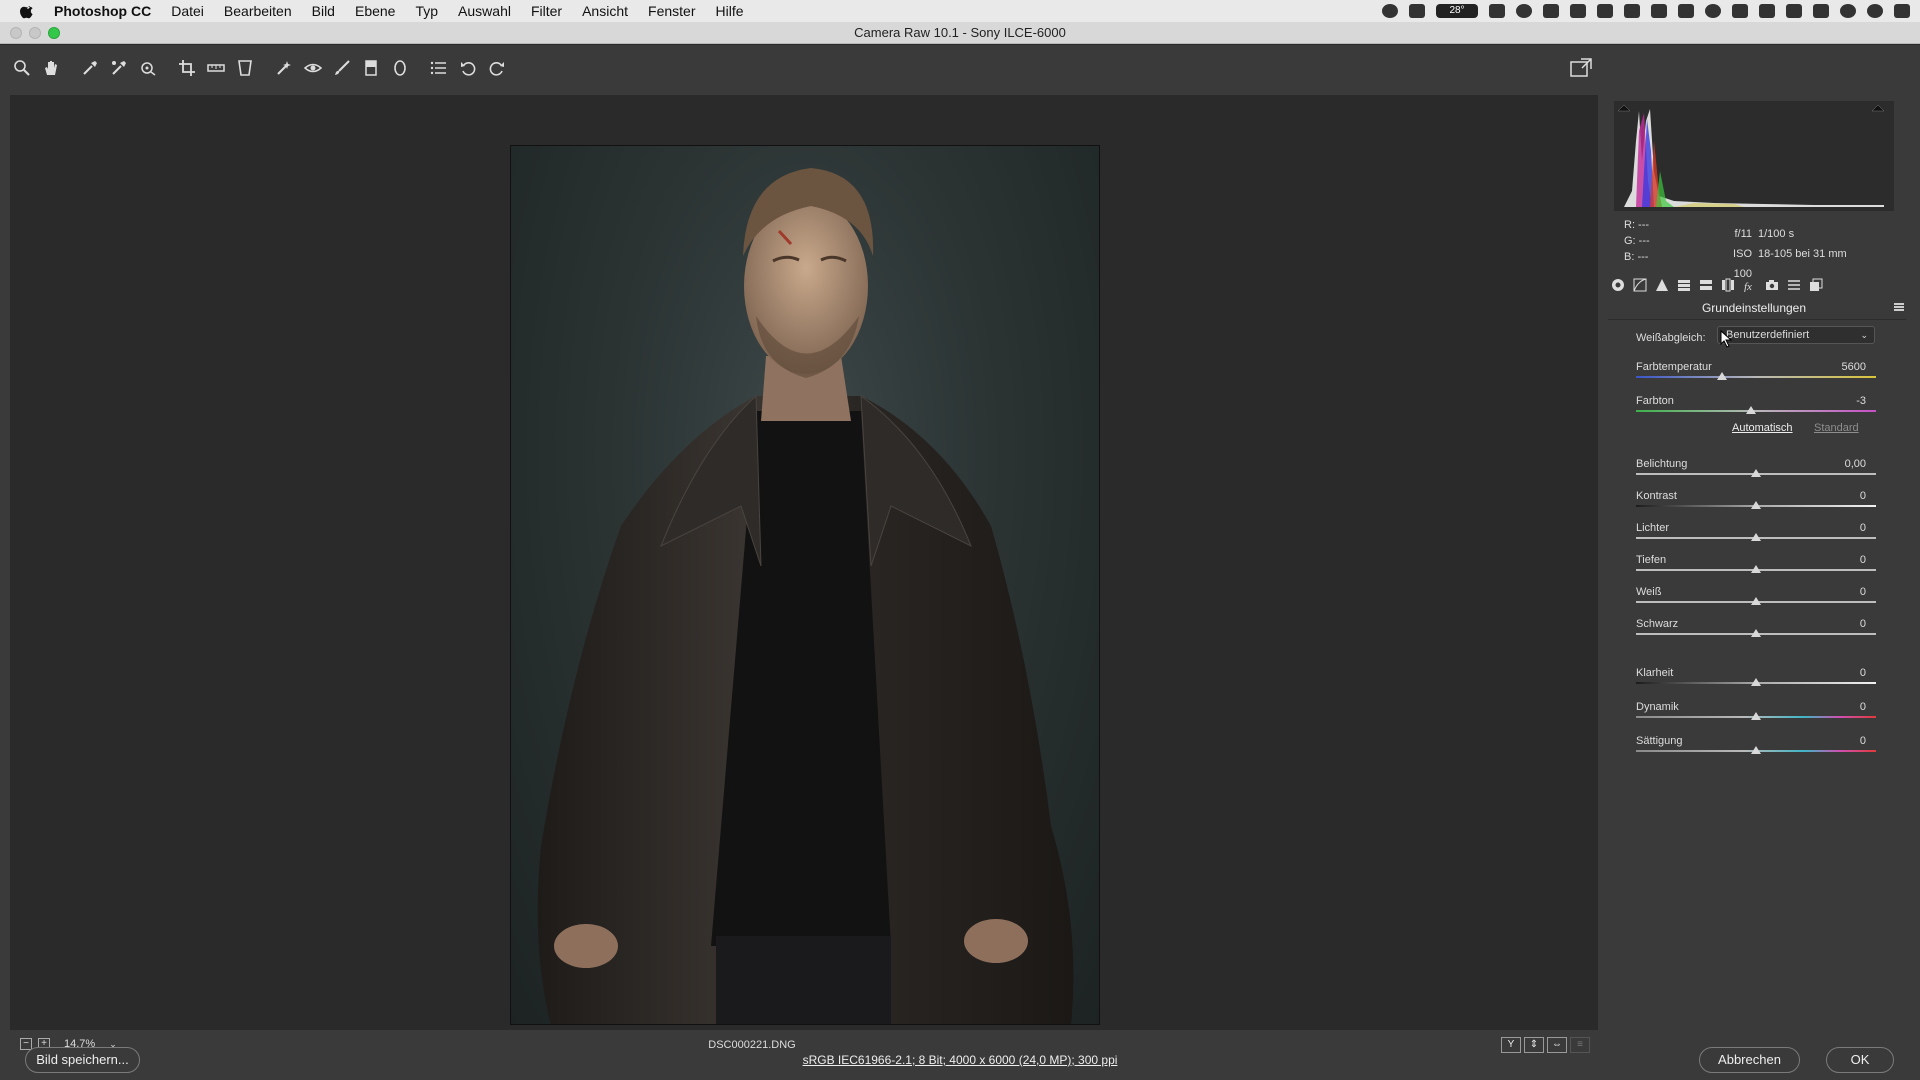 Image resolution: width=1920 pixels, height=1080 pixels. What do you see at coordinates (90, 68) in the screenshot?
I see `white-balance-tool` at bounding box center [90, 68].